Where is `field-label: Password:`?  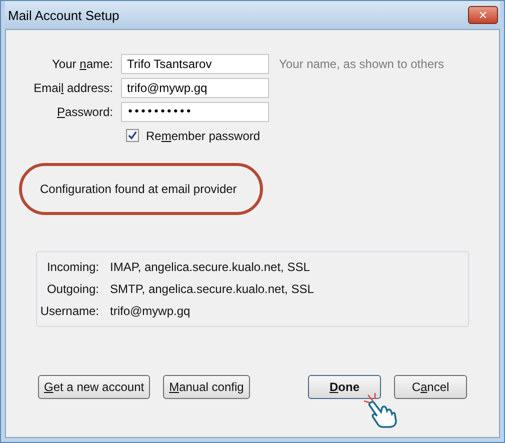 field-label: Password: is located at coordinates (84, 111).